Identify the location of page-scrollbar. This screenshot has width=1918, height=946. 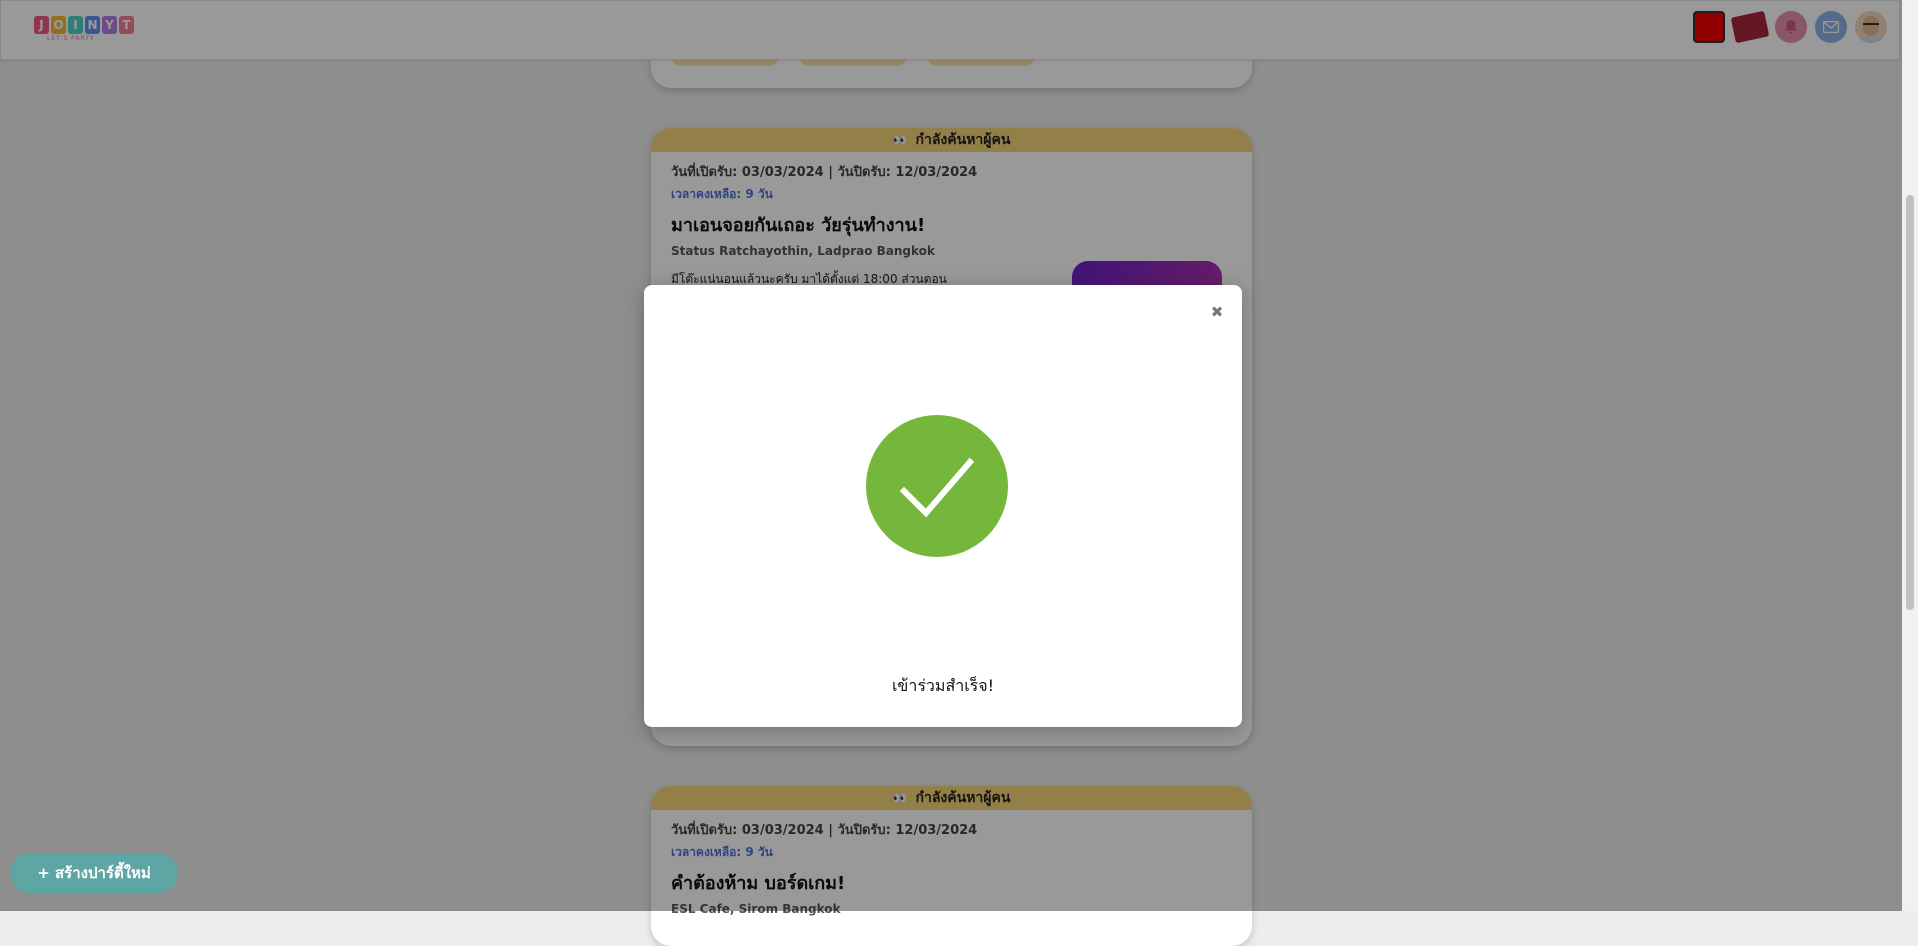
(1910, 455).